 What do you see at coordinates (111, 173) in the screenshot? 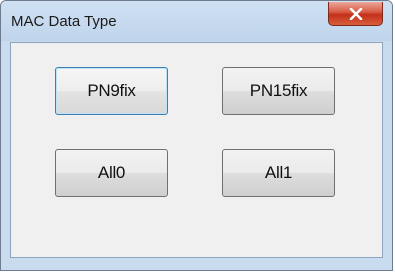
I see `all0-button: All0` at bounding box center [111, 173].